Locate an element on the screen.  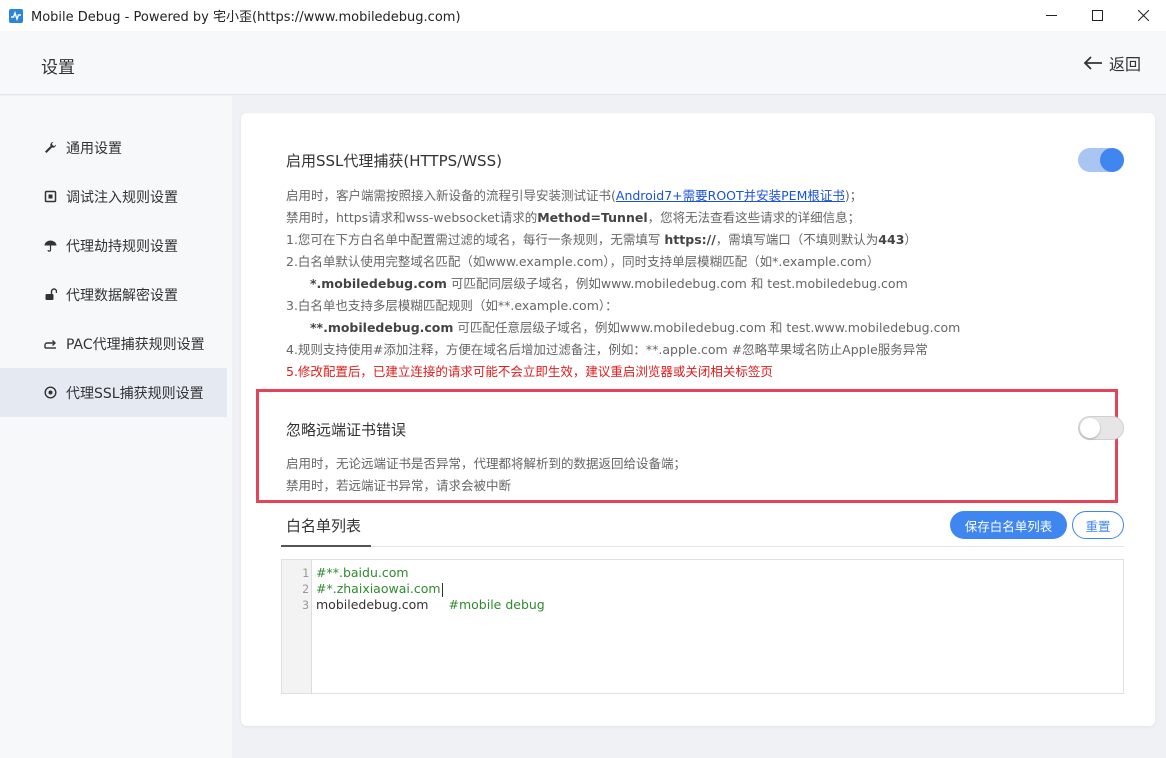
maximize-icon is located at coordinates (1097, 15).